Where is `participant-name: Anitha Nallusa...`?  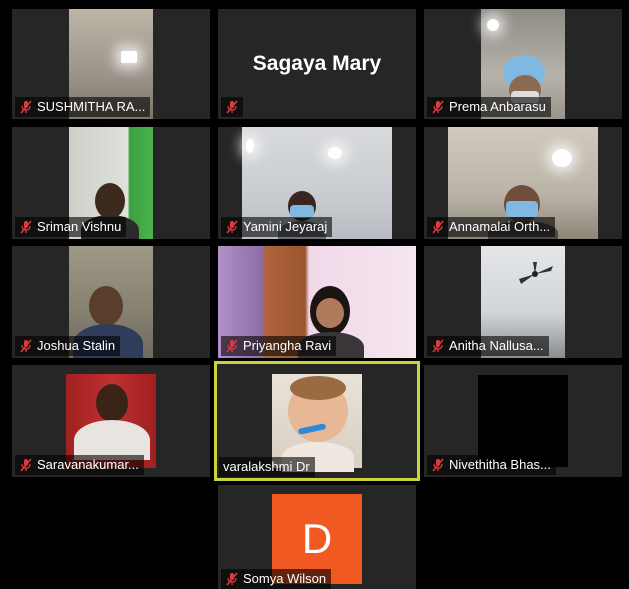
participant-name: Anitha Nallusa... is located at coordinates (496, 345).